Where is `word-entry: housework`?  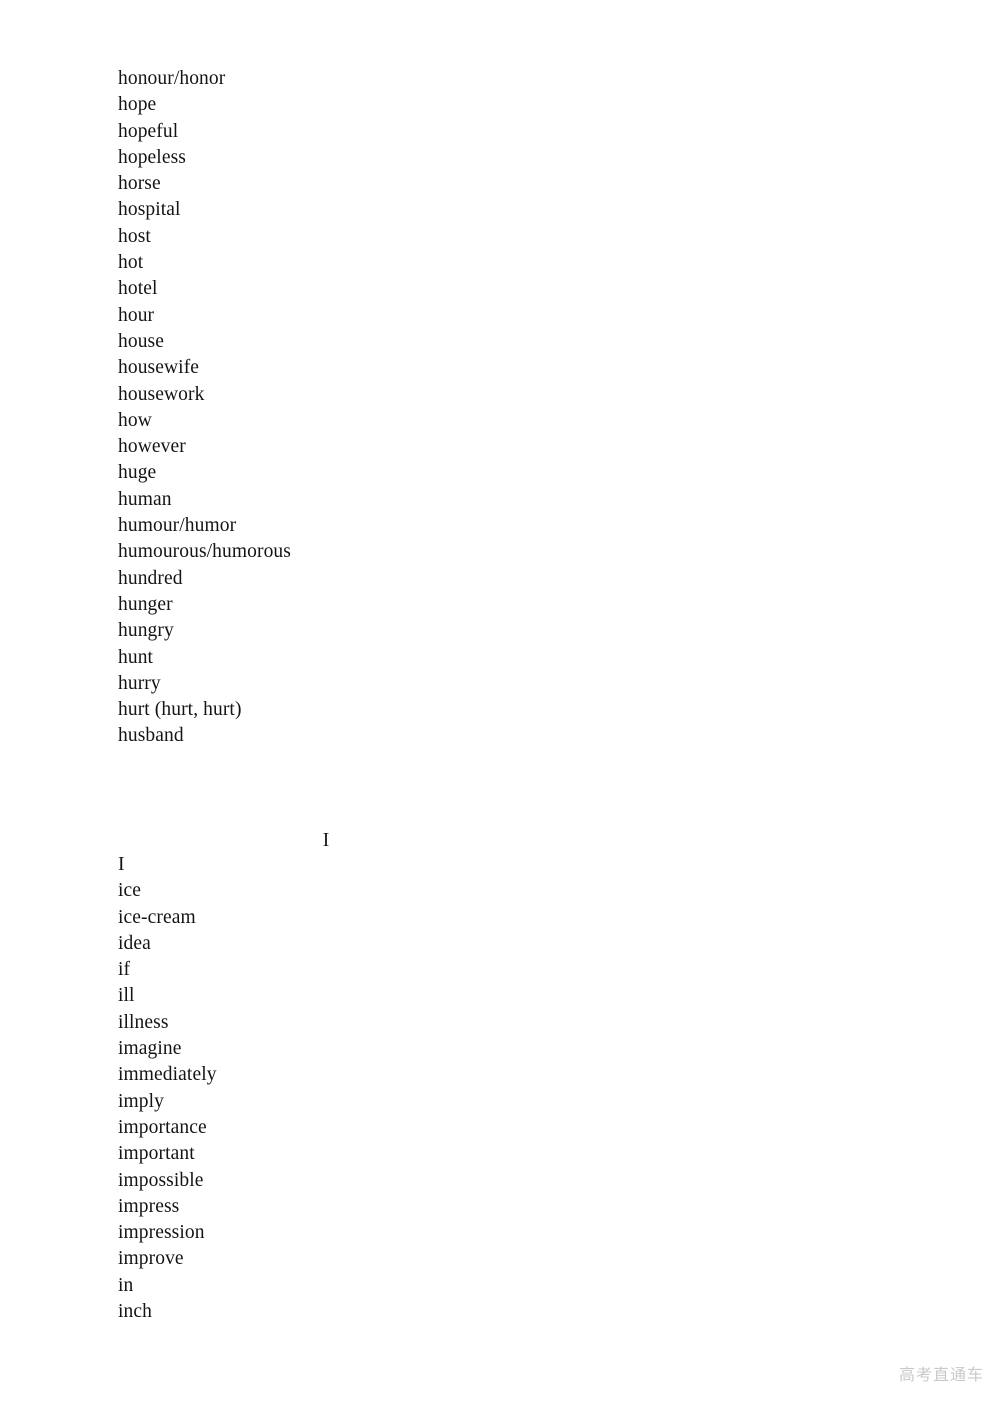
word-entry: housework is located at coordinates (161, 394).